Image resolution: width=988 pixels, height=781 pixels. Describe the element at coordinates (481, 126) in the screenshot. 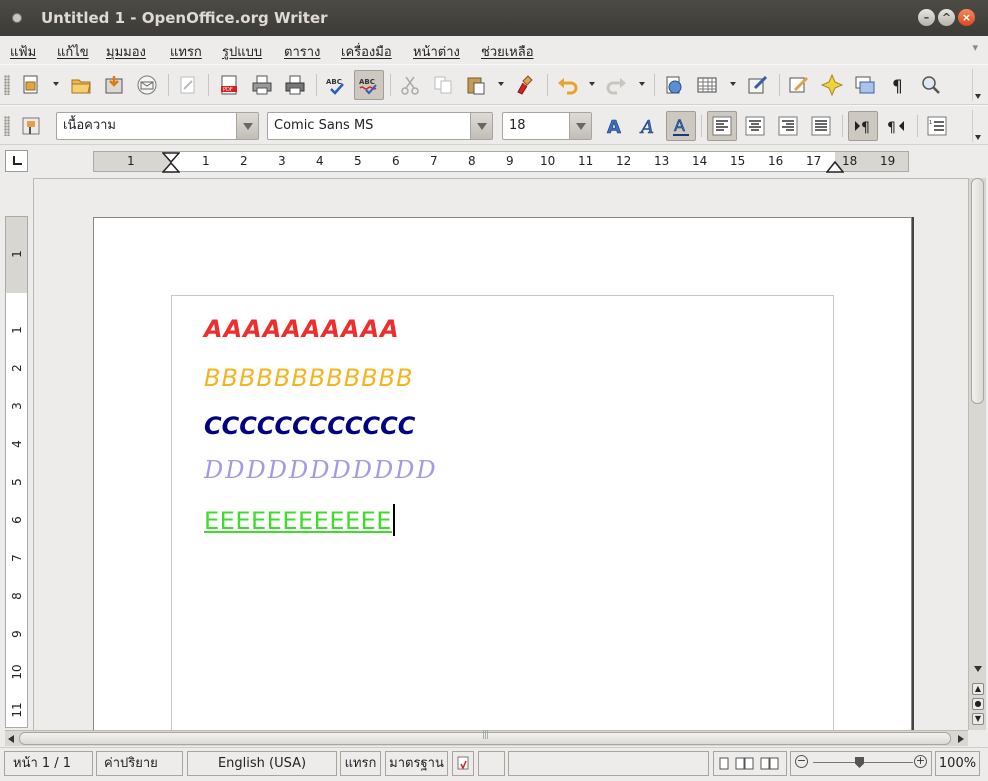

I see `font-name-dropdown-icon` at that location.